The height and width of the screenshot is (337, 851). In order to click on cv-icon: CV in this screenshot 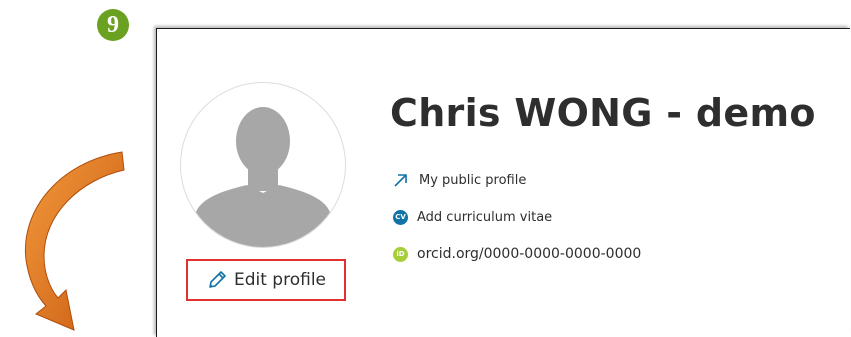, I will do `click(400, 217)`.